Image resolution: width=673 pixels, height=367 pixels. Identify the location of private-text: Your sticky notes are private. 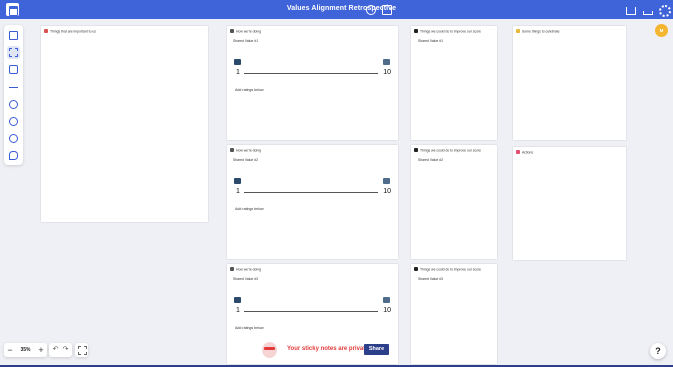
(328, 349).